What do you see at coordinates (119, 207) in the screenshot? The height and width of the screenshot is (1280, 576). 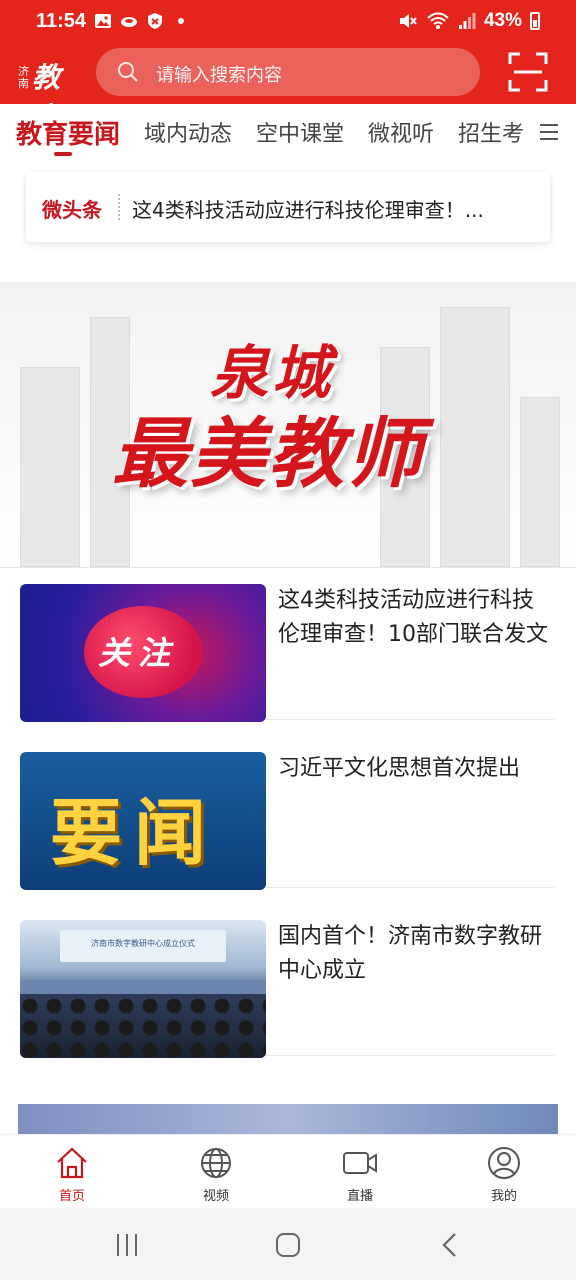 I see `divider` at bounding box center [119, 207].